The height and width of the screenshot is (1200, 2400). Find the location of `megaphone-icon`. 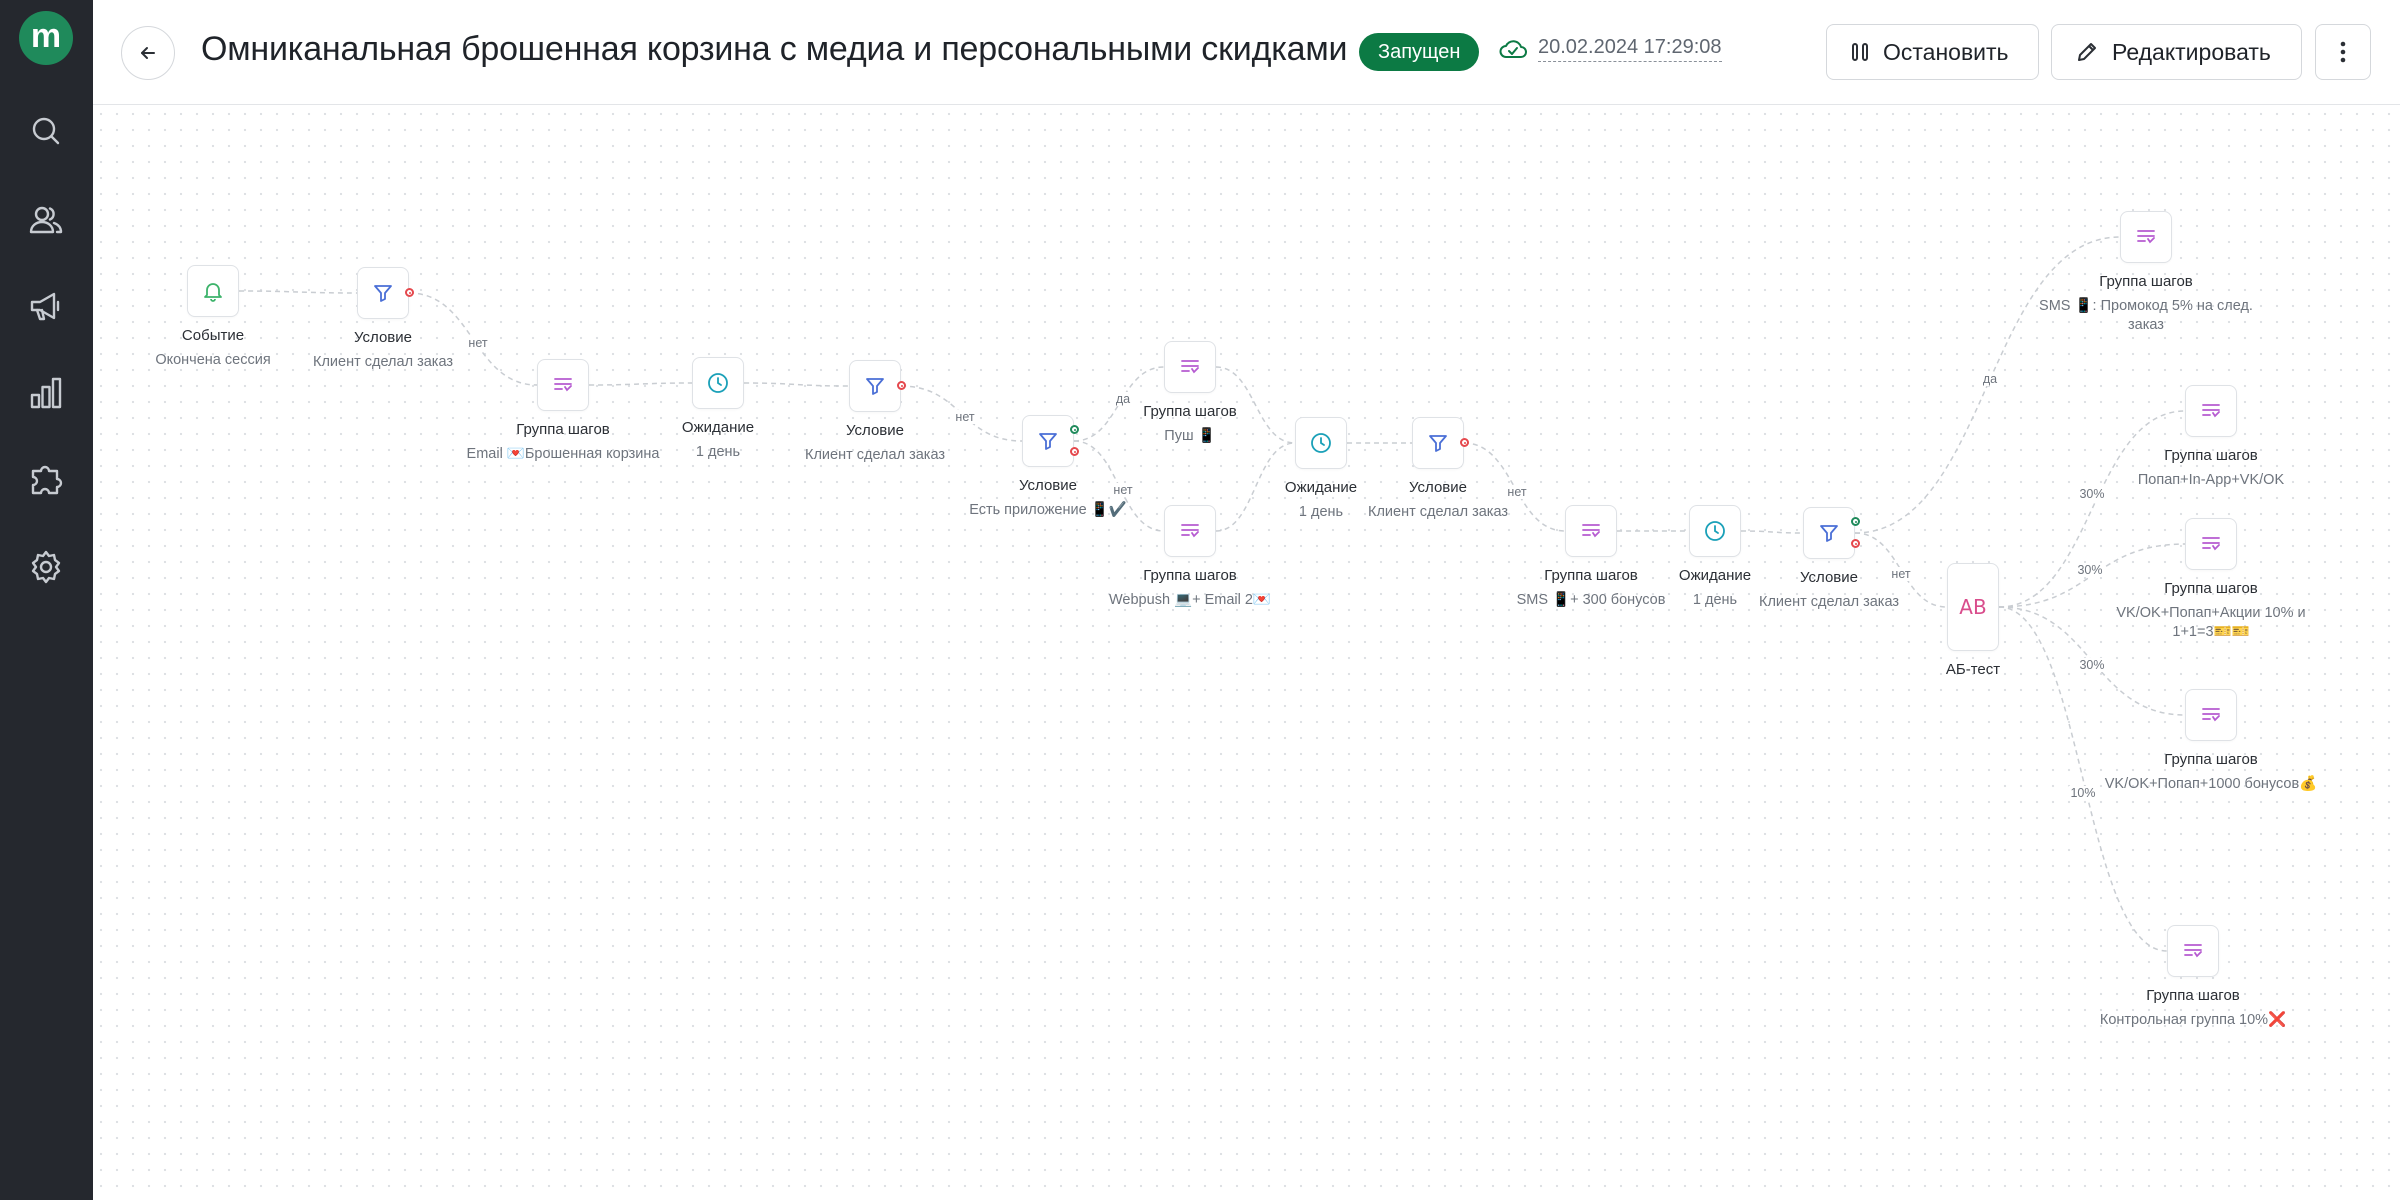

megaphone-icon is located at coordinates (45, 306).